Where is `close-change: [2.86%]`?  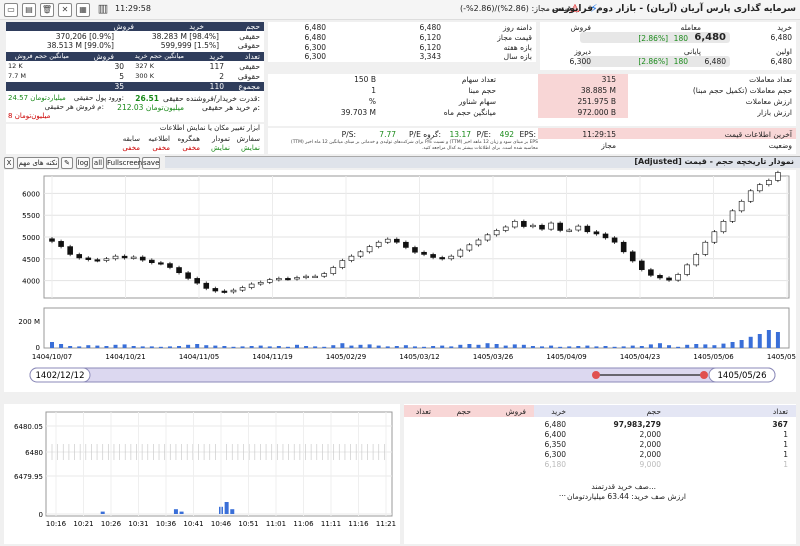
close-change: [2.86%] is located at coordinates (653, 61).